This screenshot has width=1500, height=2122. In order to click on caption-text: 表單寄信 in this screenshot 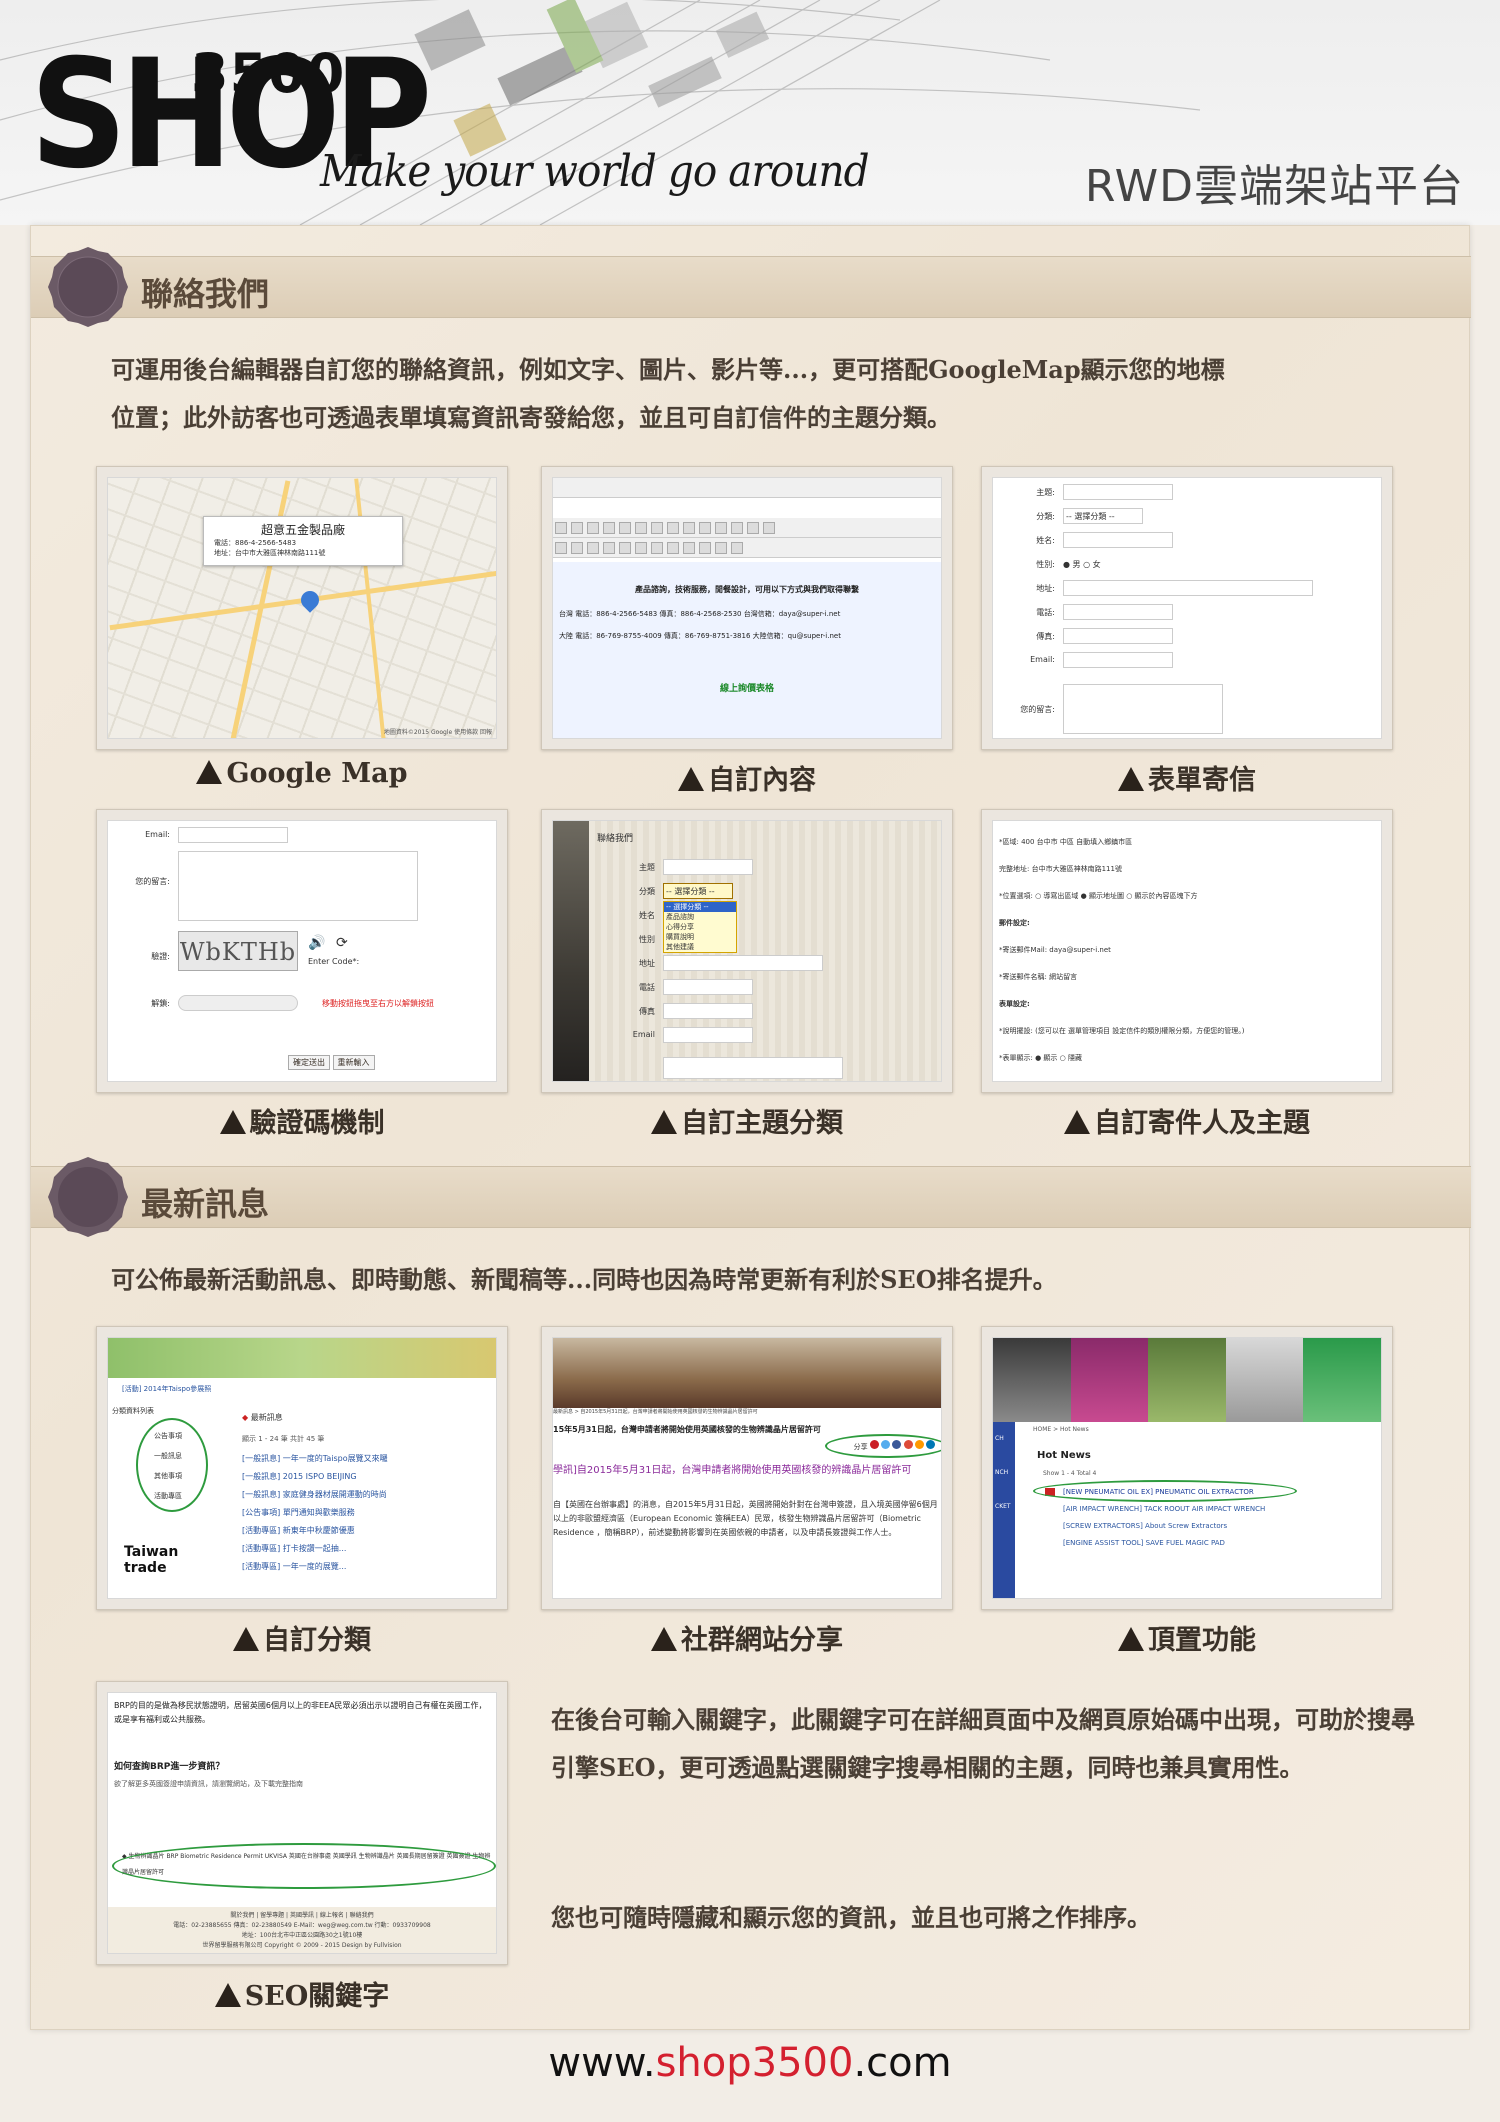, I will do `click(1202, 780)`.